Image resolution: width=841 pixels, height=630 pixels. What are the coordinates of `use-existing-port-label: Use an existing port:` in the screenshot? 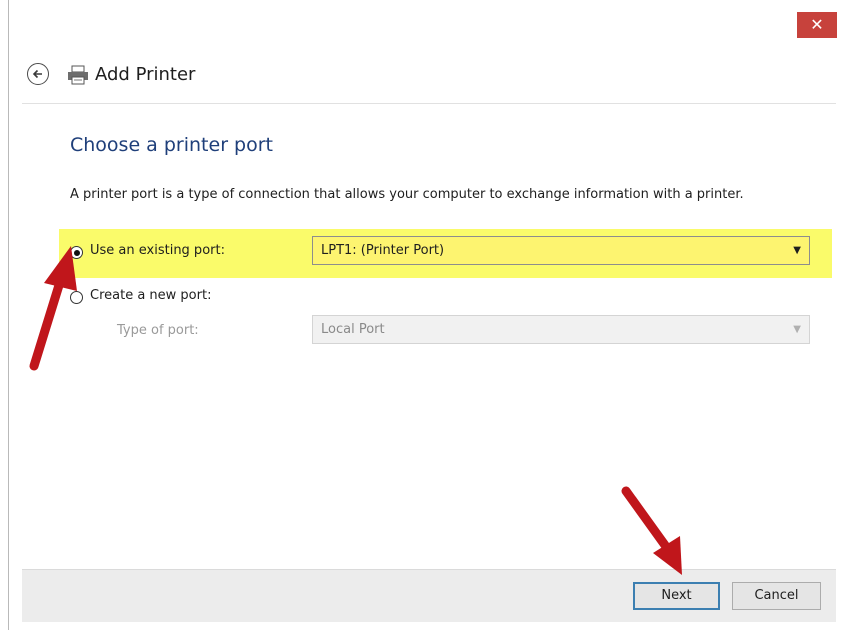 It's located at (157, 250).